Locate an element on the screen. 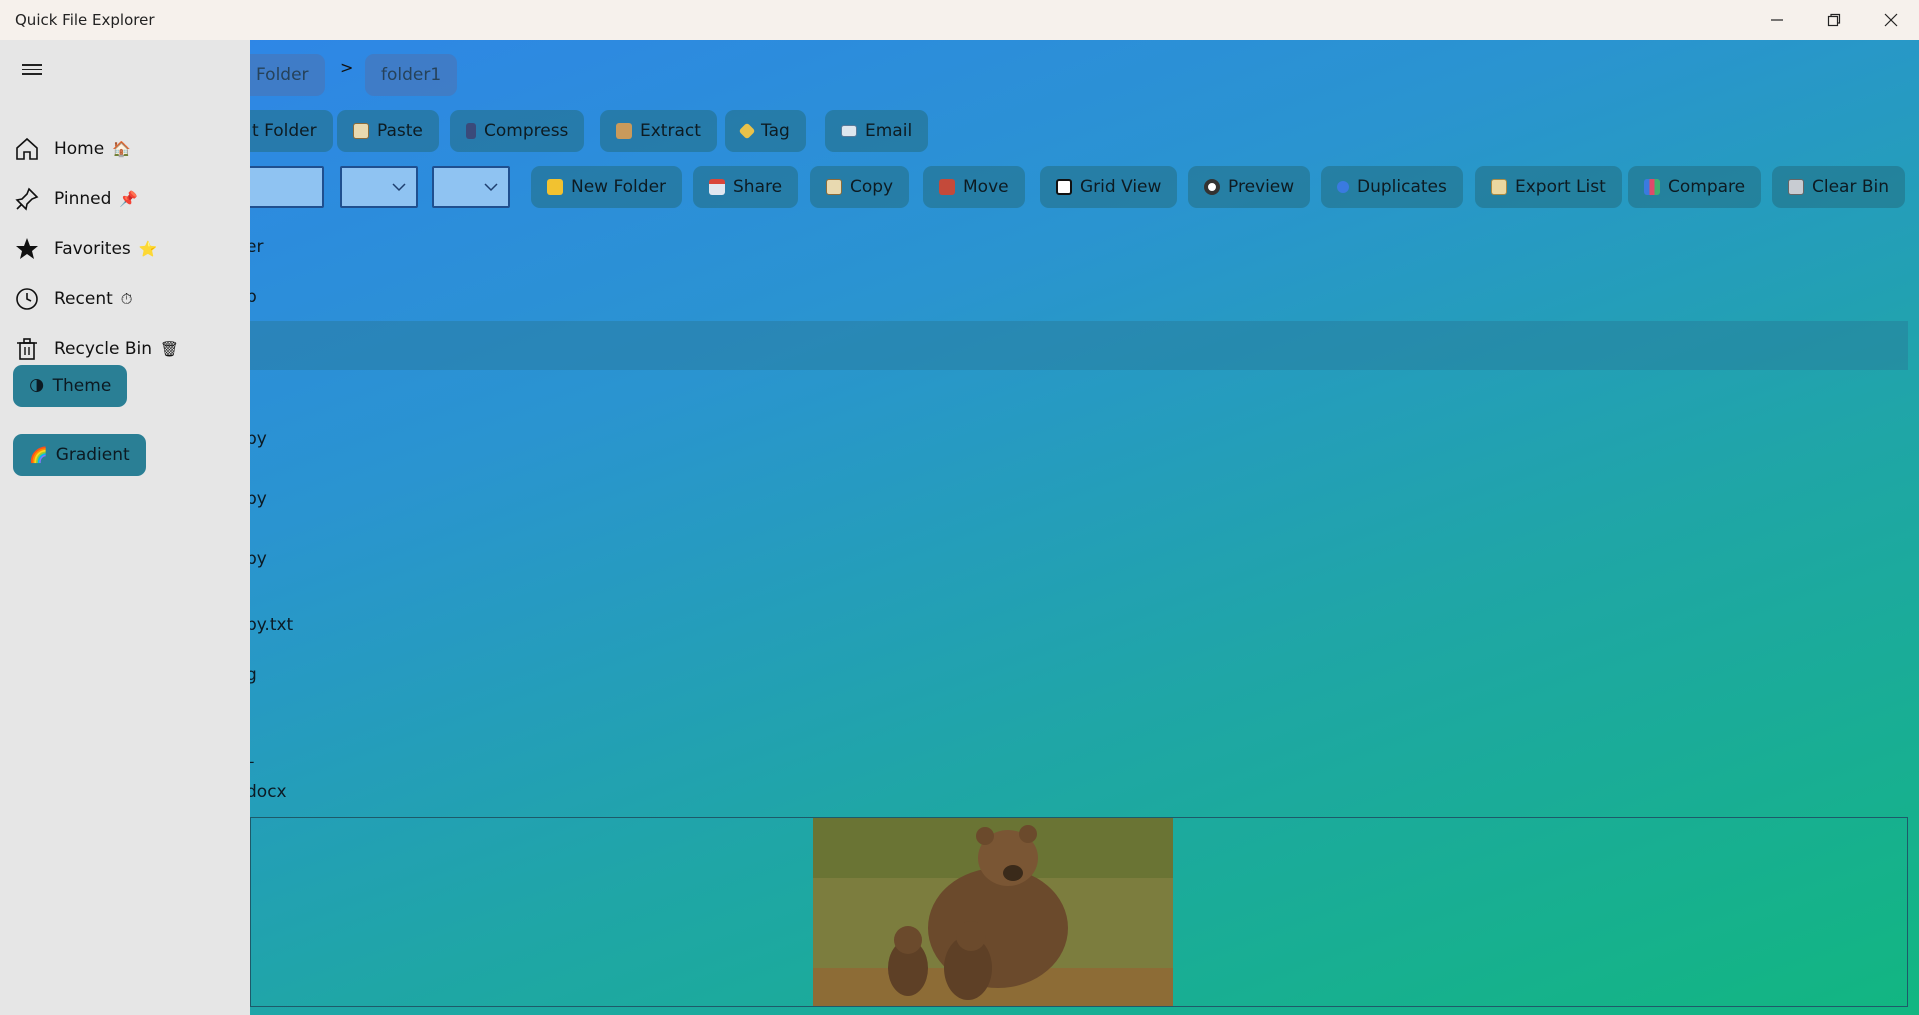  compress-button: Compress is located at coordinates (517, 131).